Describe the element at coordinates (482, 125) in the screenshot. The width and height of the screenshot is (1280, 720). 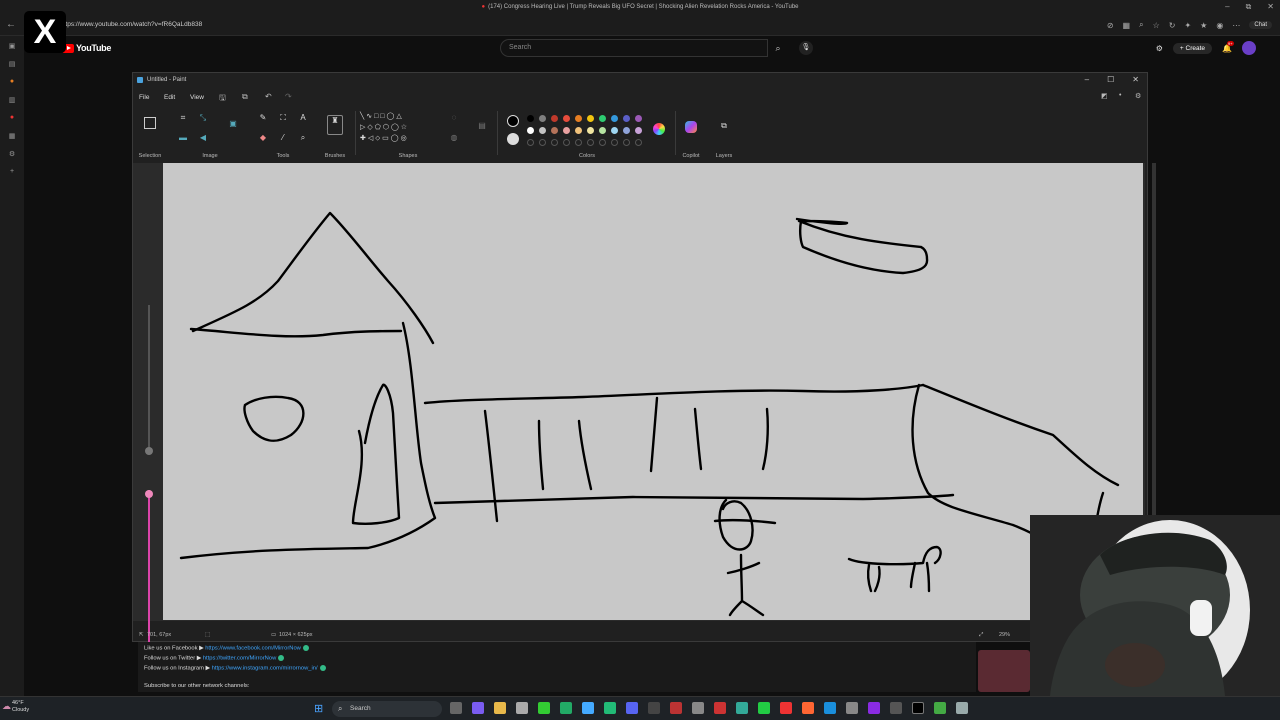
I see `shape-options-icon: ▤` at that location.